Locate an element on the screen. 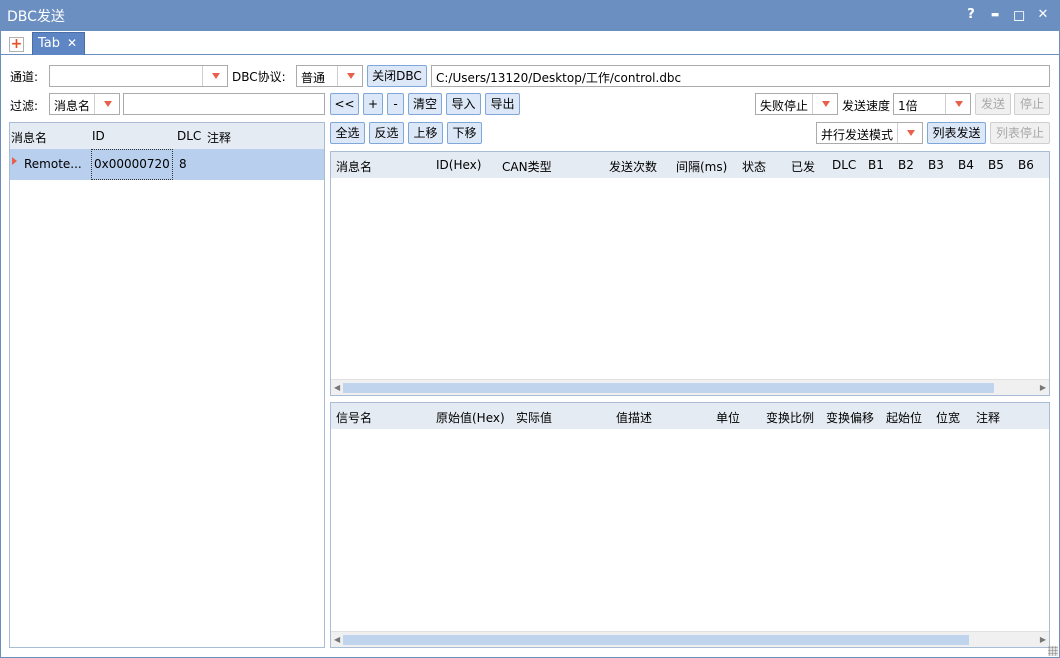 The width and height of the screenshot is (1060, 658). close-dbc-button: 关闭DBC is located at coordinates (397, 76).